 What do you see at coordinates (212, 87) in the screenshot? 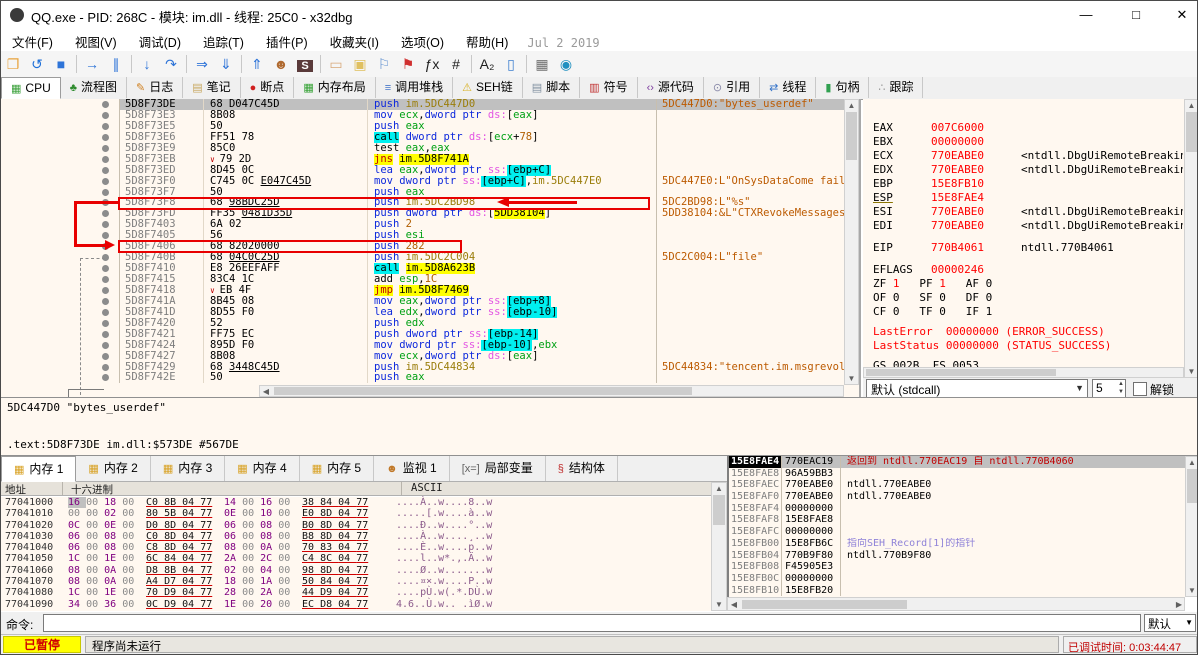
I see `tab-笔记: ▤ 笔记` at bounding box center [212, 87].